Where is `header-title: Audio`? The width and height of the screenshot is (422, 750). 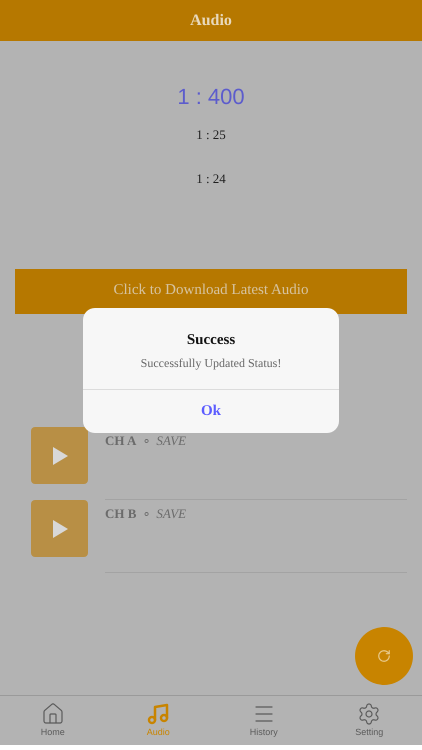 header-title: Audio is located at coordinates (211, 20).